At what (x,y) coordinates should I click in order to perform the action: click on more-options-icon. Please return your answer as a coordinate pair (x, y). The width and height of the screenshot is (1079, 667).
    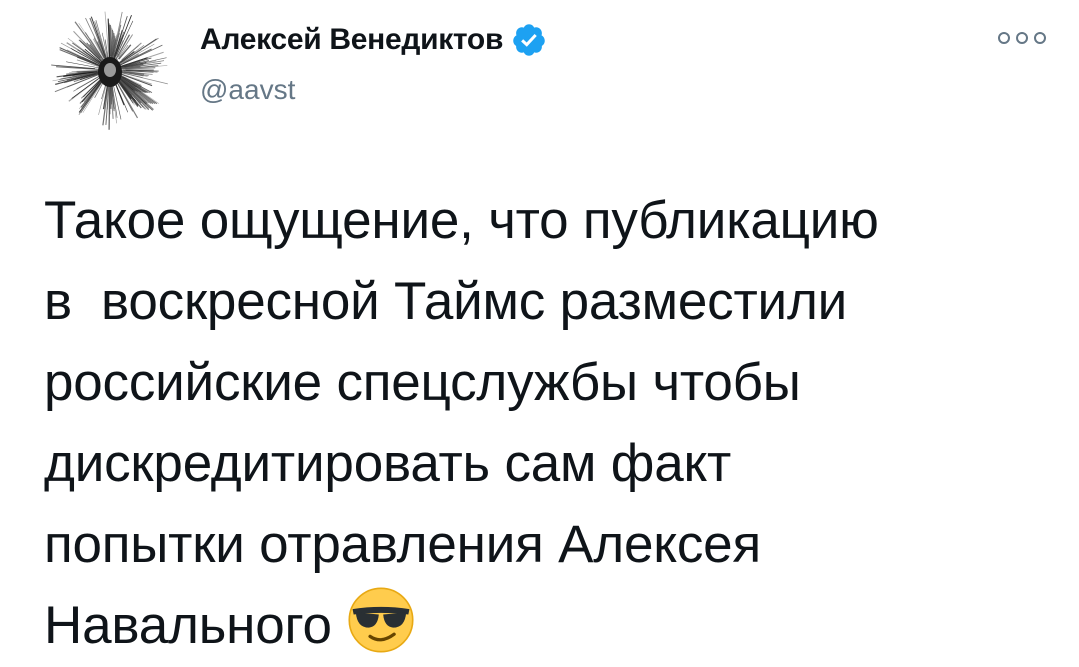
    Looking at the image, I should click on (1022, 38).